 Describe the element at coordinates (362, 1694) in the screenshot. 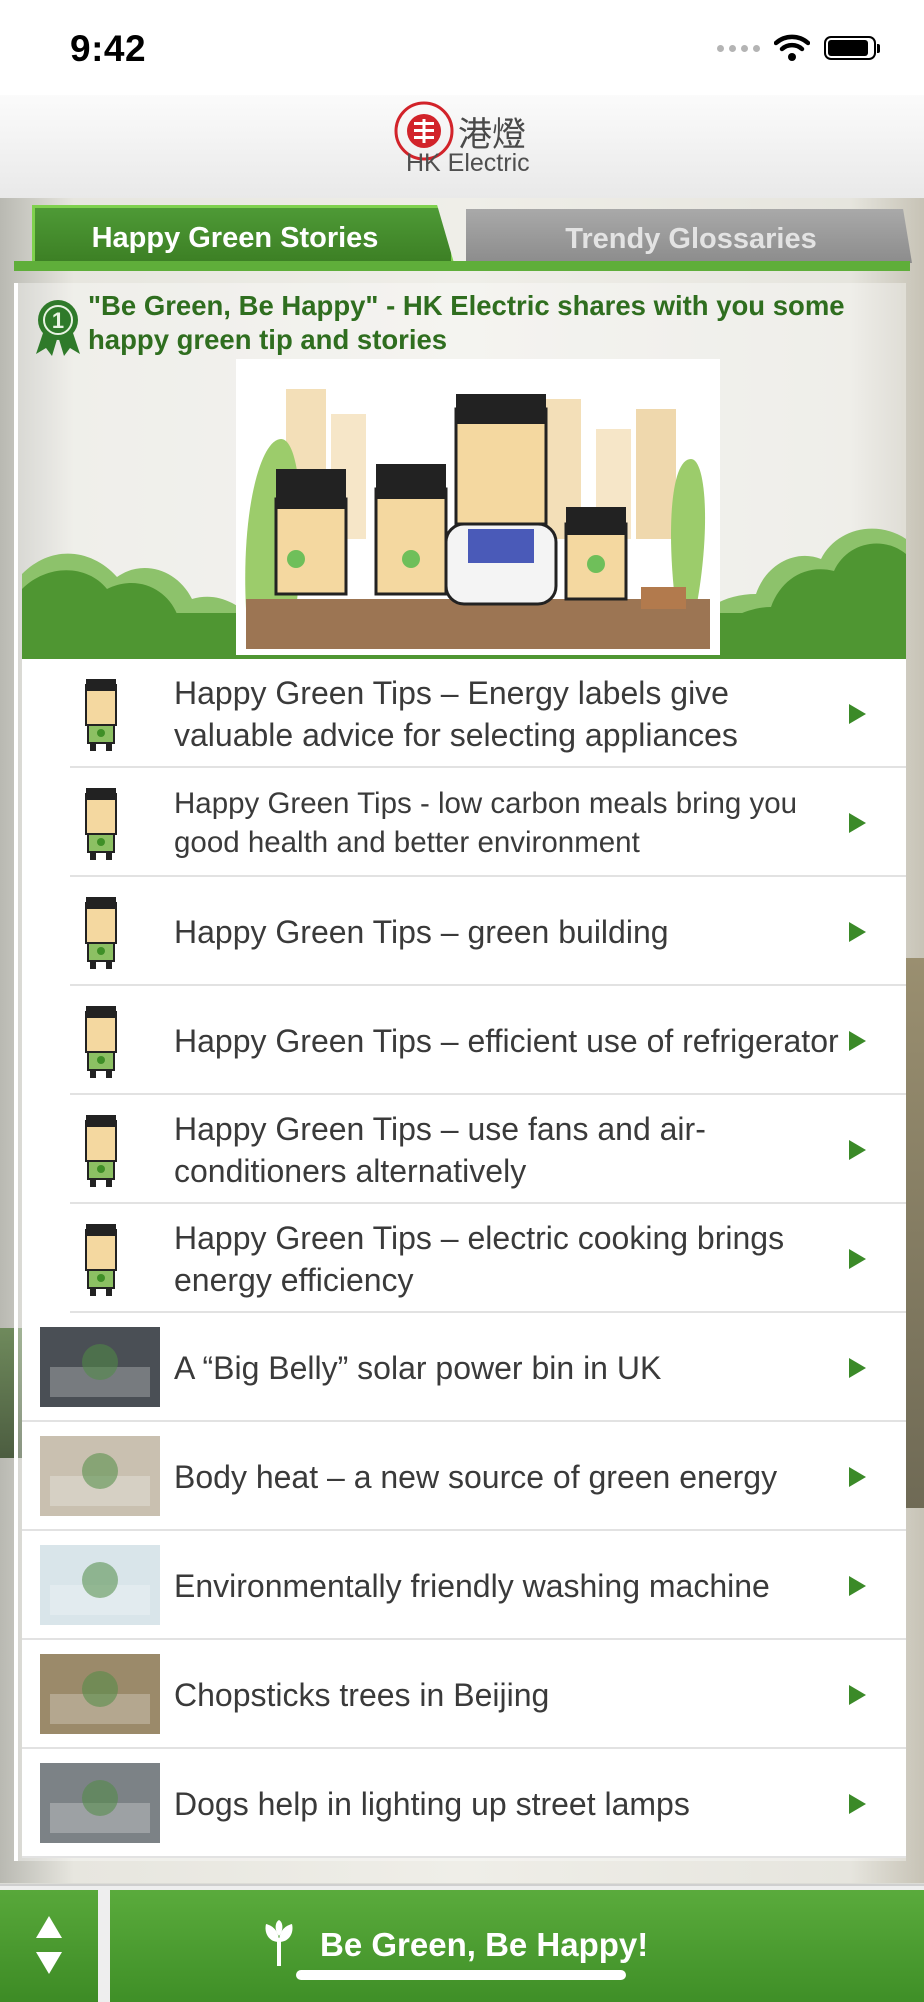

I see `story-title: Chopsticks trees in Beijing` at that location.